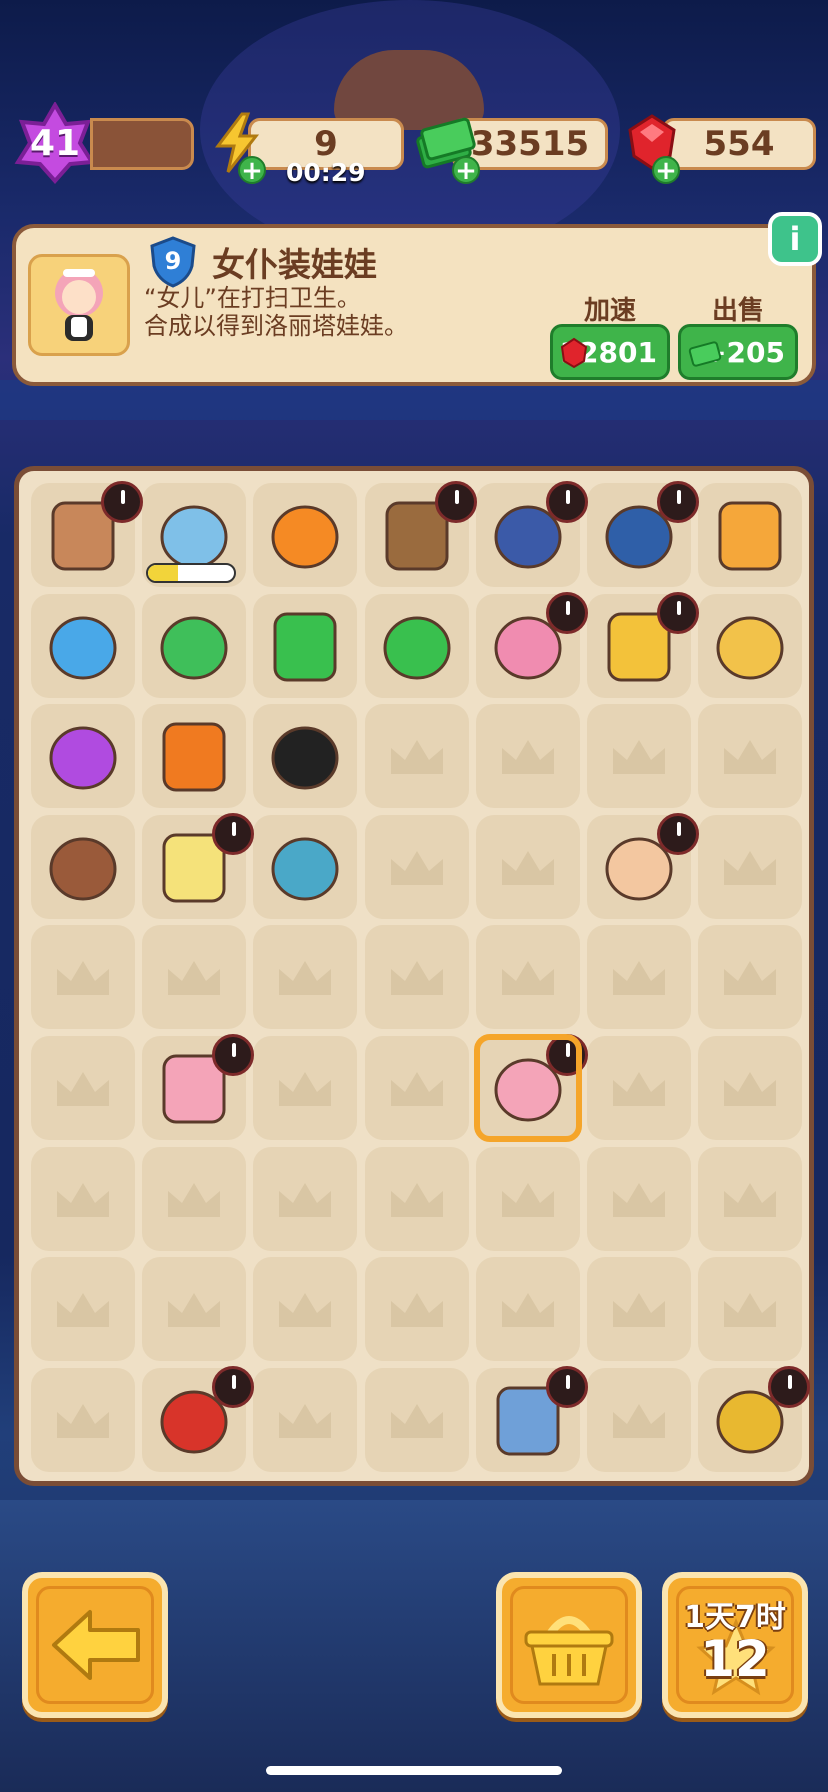  Describe the element at coordinates (527, 1088) in the screenshot. I see `selection-highlight` at that location.